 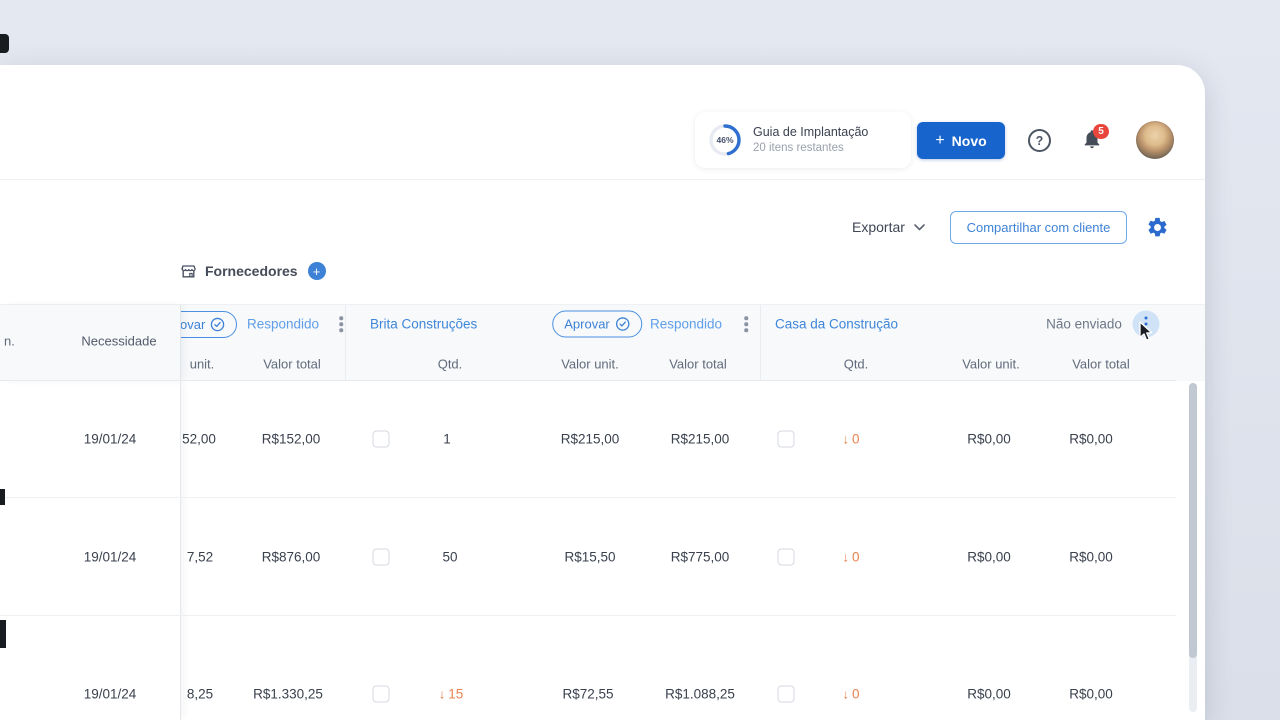 I want to click on s1-unit-value: 7,52, so click(x=200, y=557).